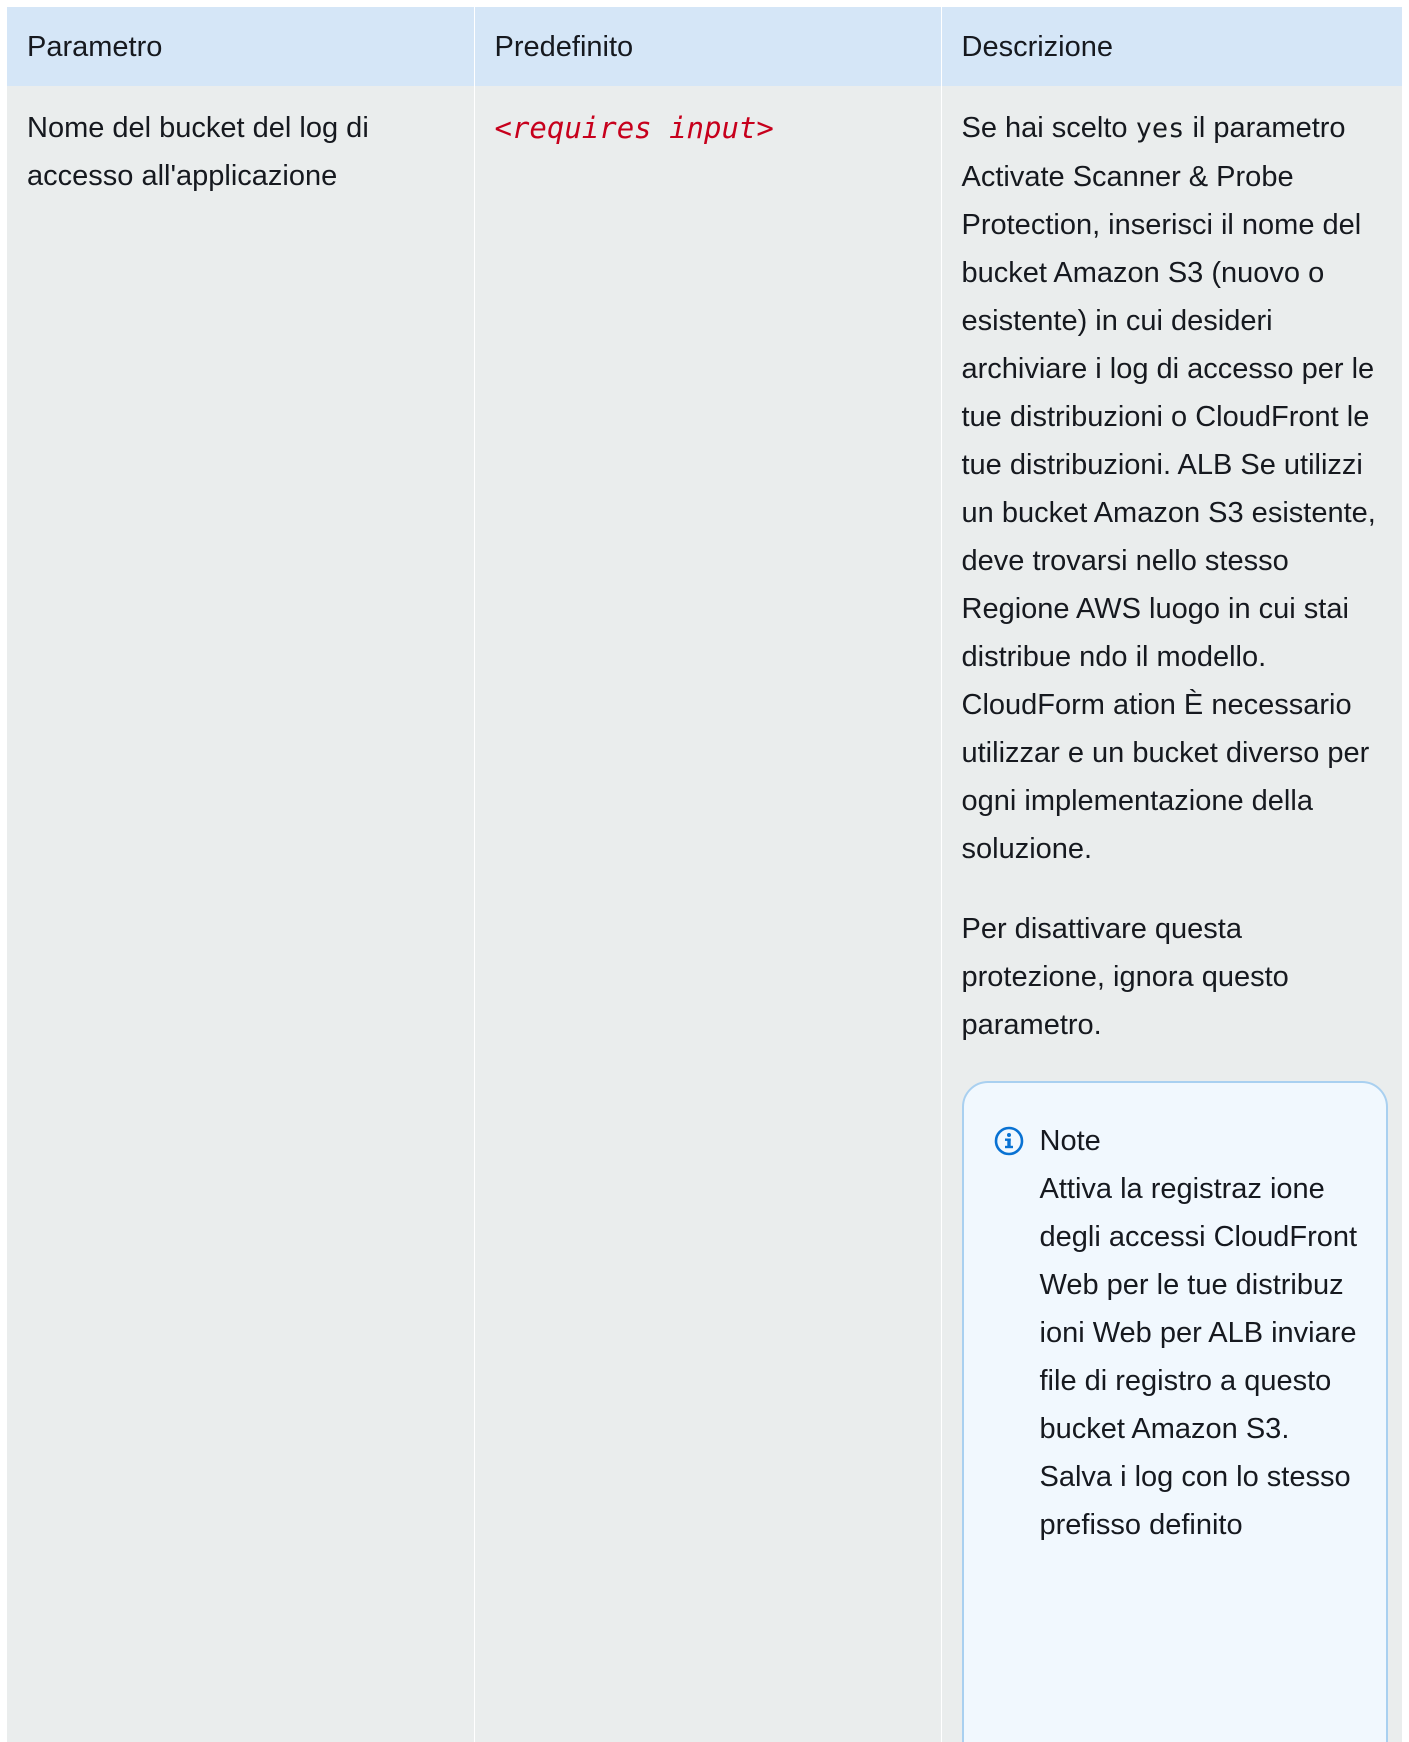 This screenshot has width=1409, height=1742. I want to click on default-value-code: <requires input>, so click(634, 128).